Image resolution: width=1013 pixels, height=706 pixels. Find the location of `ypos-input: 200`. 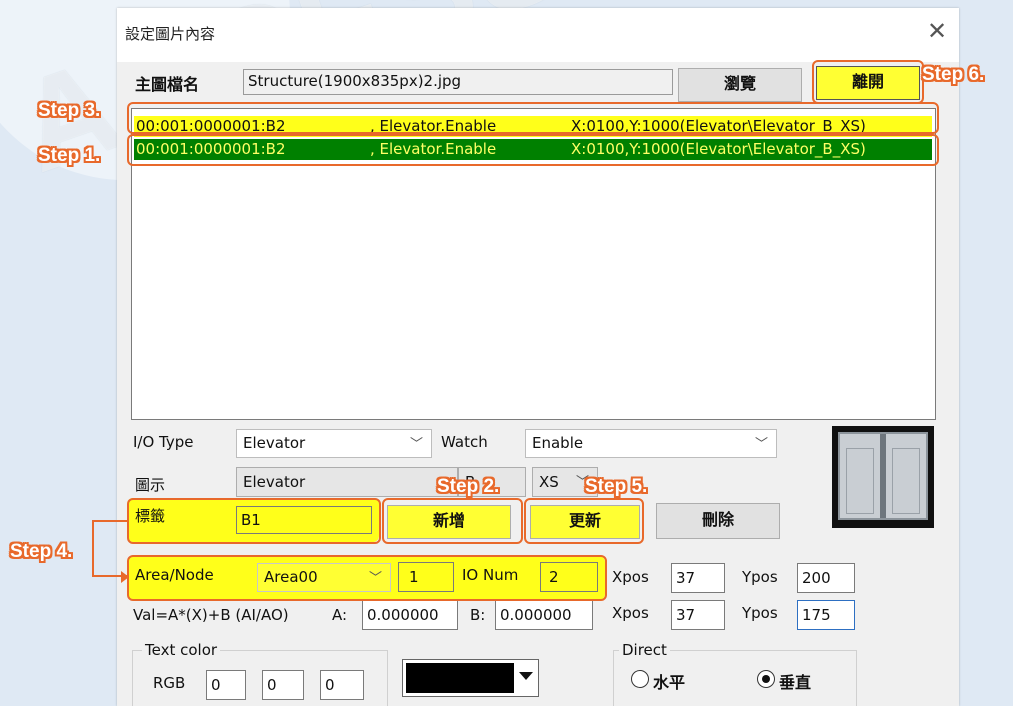

ypos-input: 200 is located at coordinates (826, 578).